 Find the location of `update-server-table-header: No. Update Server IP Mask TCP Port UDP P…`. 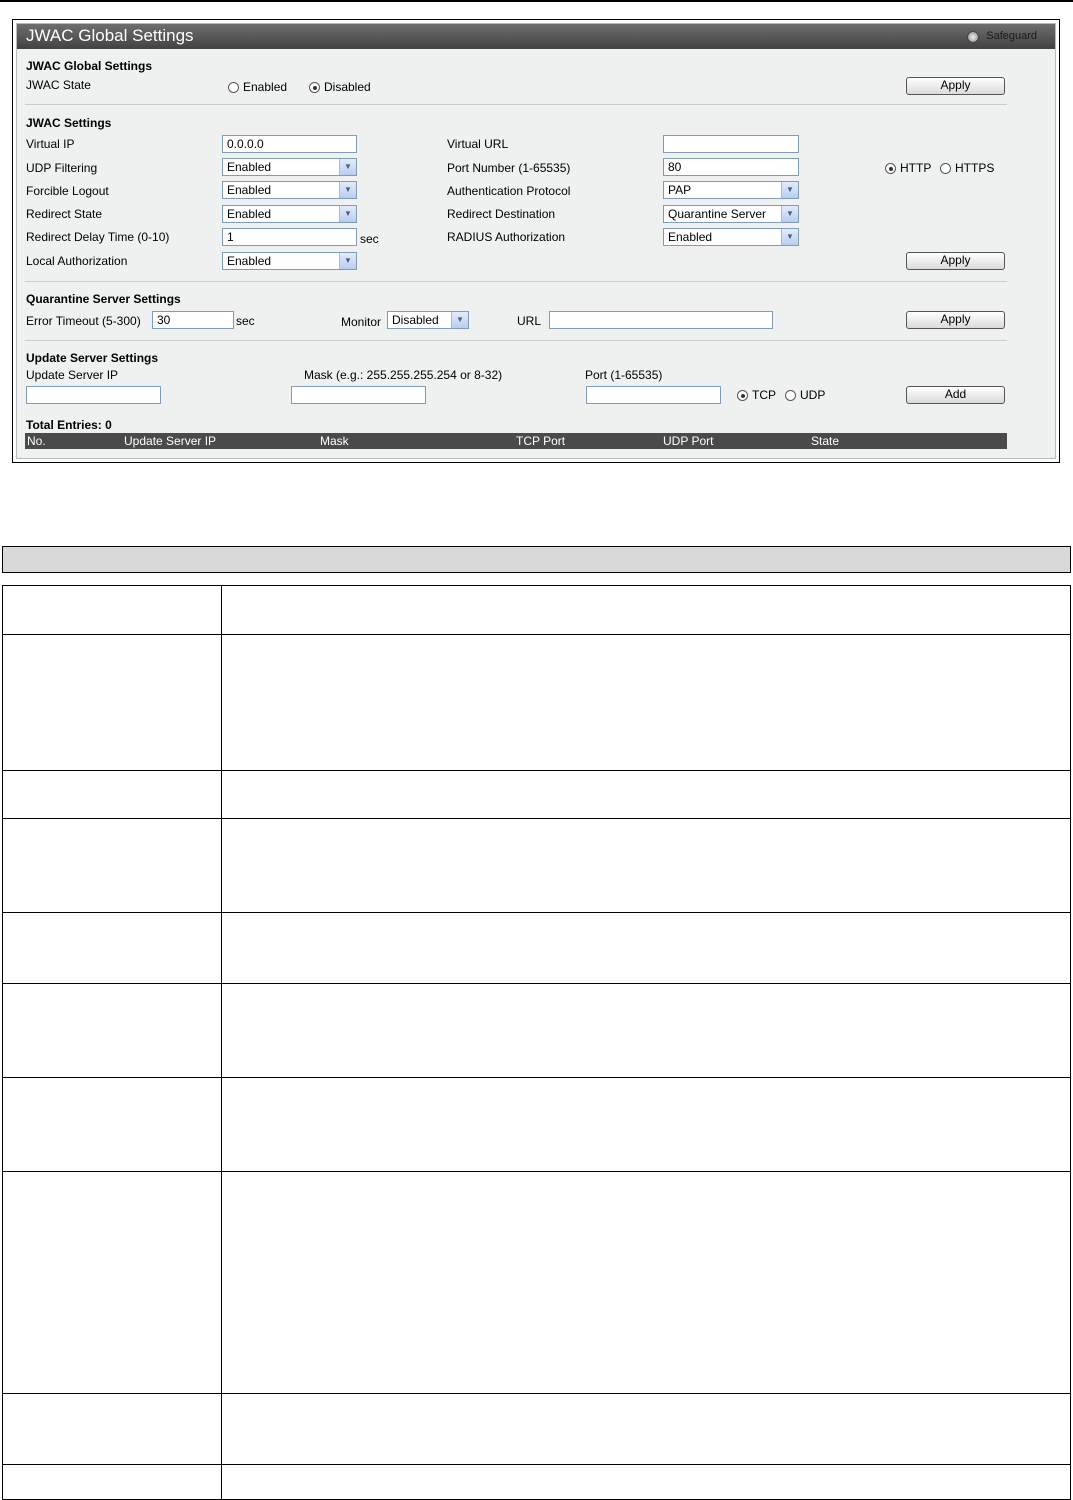

update-server-table-header: No. Update Server IP Mask TCP Port UDP P… is located at coordinates (516, 441).